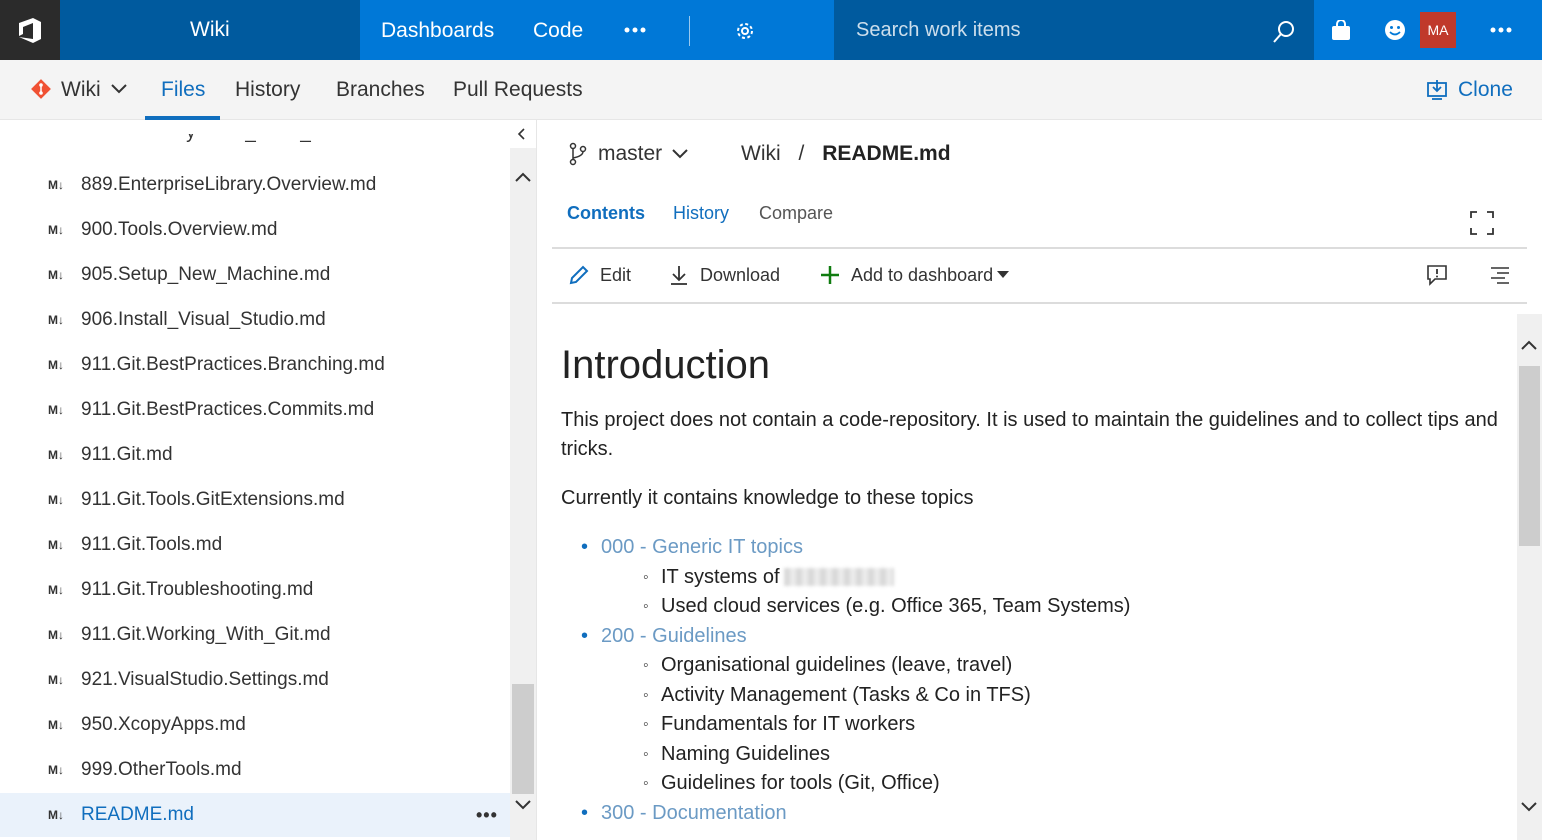 This screenshot has height=840, width=1542. What do you see at coordinates (702, 547) in the screenshot?
I see `topic-link: 000 - Generic IT topics` at bounding box center [702, 547].